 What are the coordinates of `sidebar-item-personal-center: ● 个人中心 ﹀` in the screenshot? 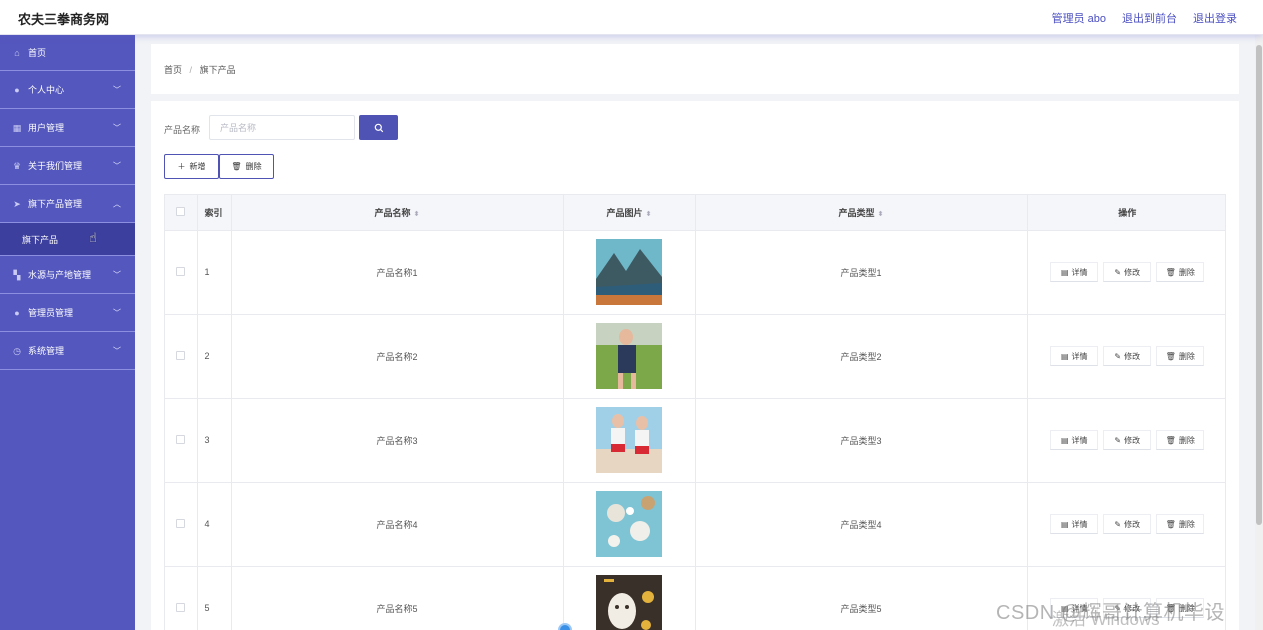 It's located at (67, 90).